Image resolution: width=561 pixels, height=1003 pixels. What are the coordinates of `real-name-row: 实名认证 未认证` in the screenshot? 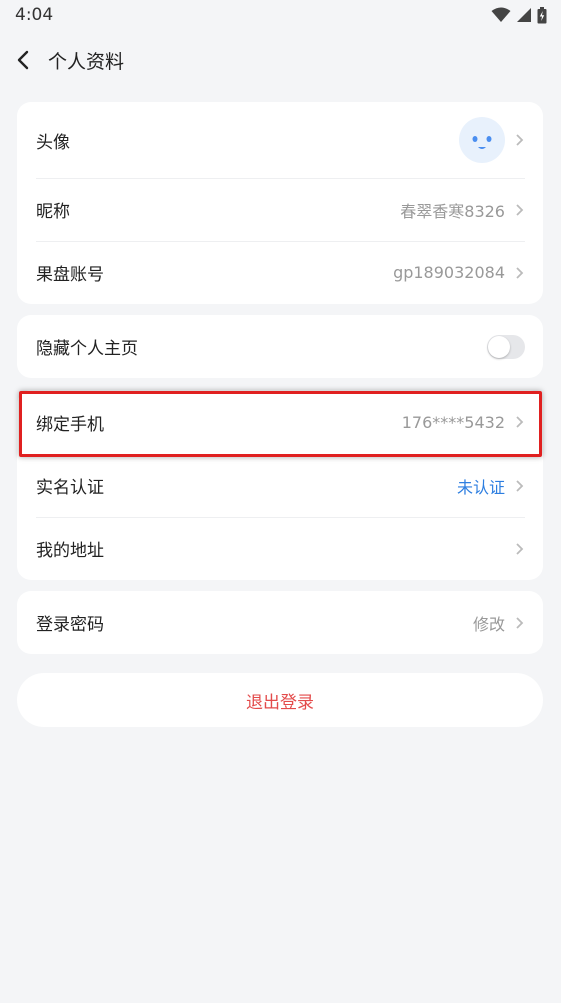 It's located at (280, 485).